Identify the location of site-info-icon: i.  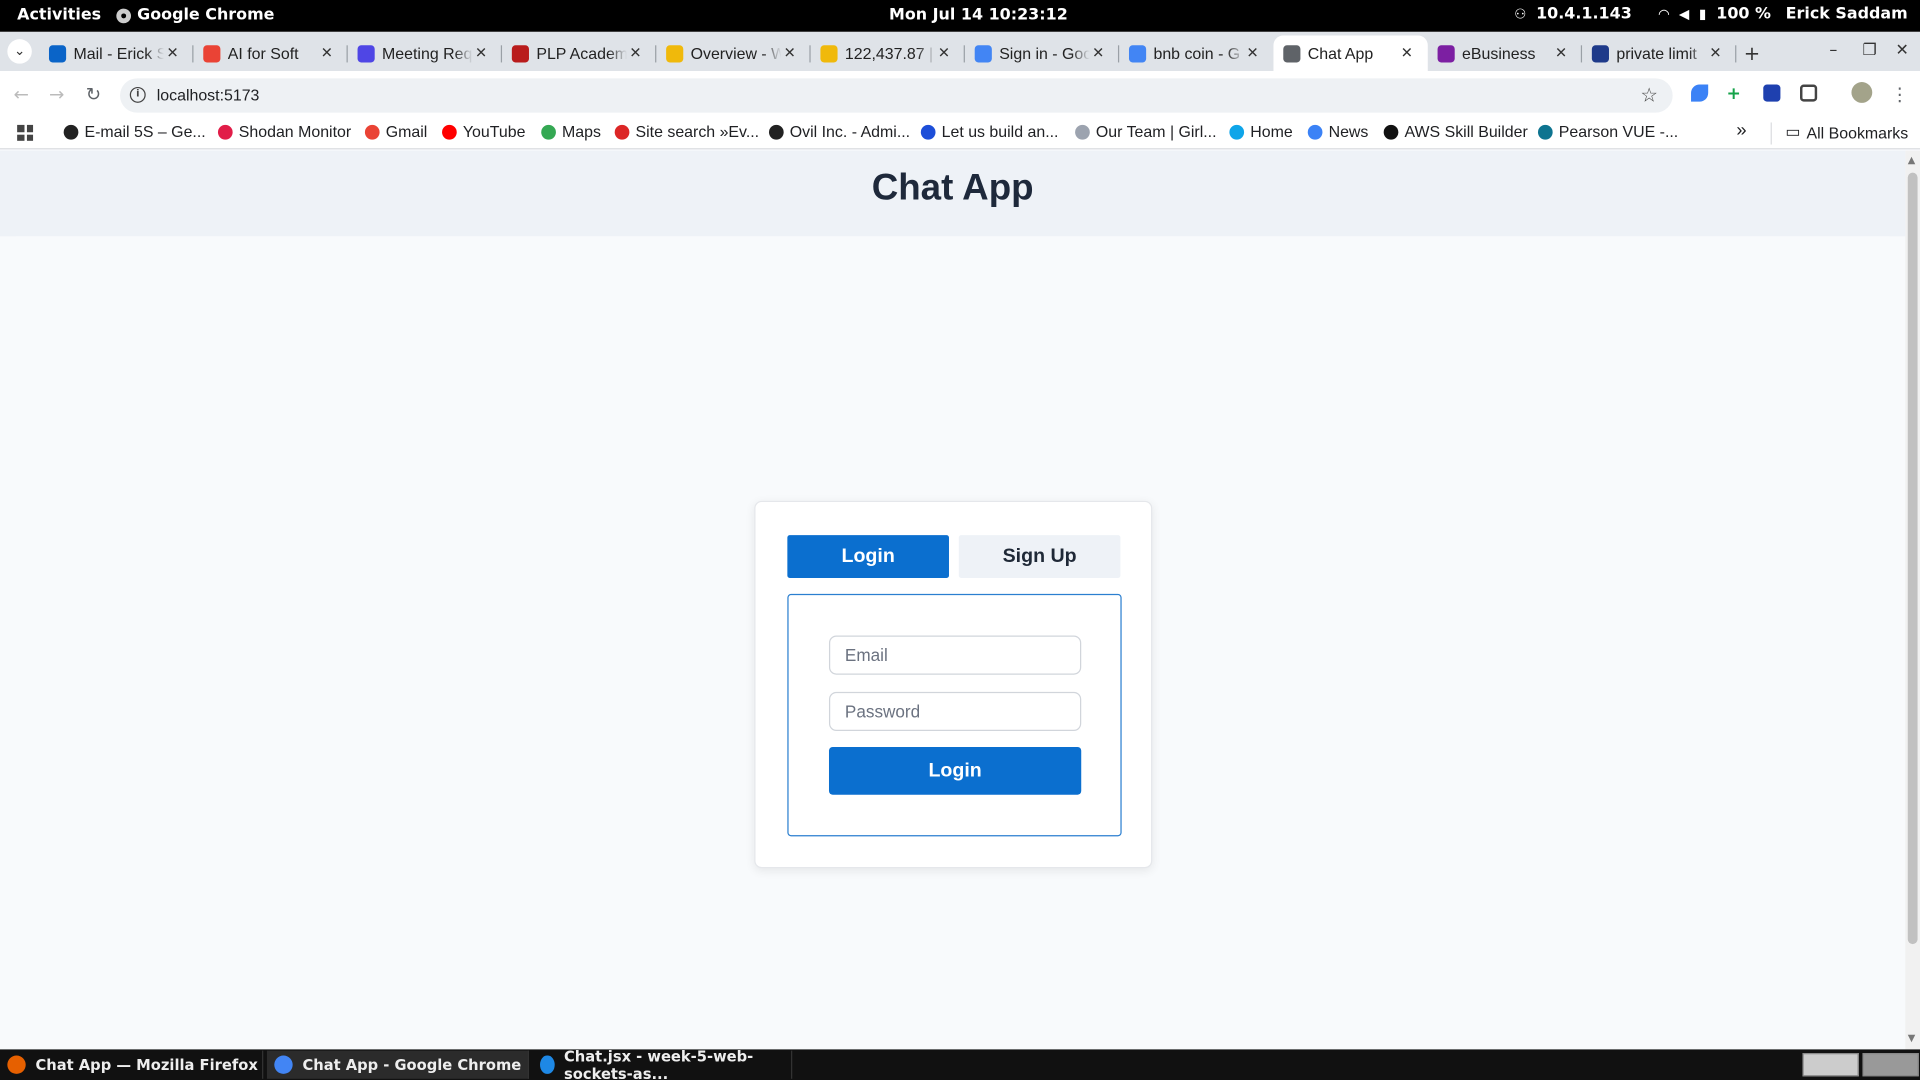
(137, 94).